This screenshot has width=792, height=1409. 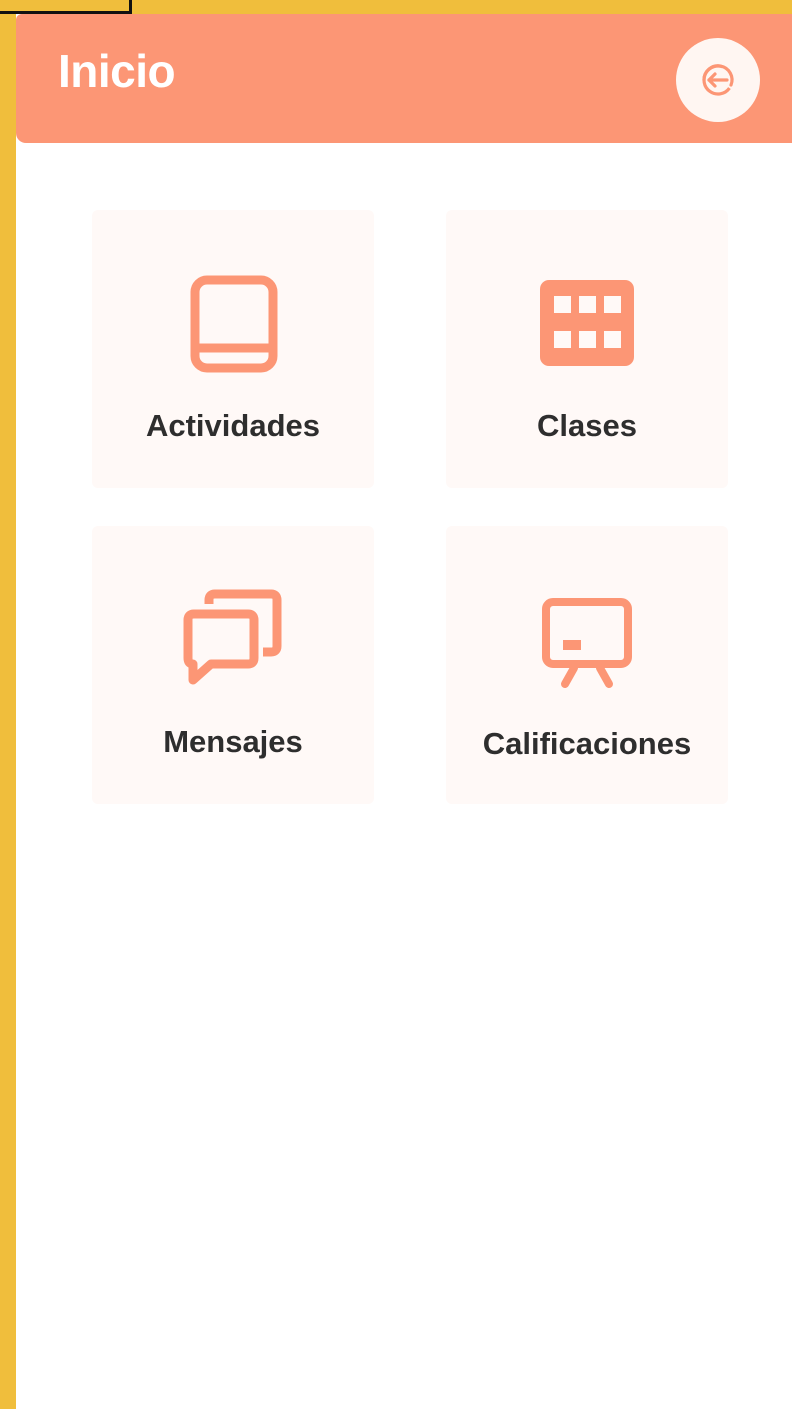 I want to click on presentation-board-icon, so click(x=587, y=643).